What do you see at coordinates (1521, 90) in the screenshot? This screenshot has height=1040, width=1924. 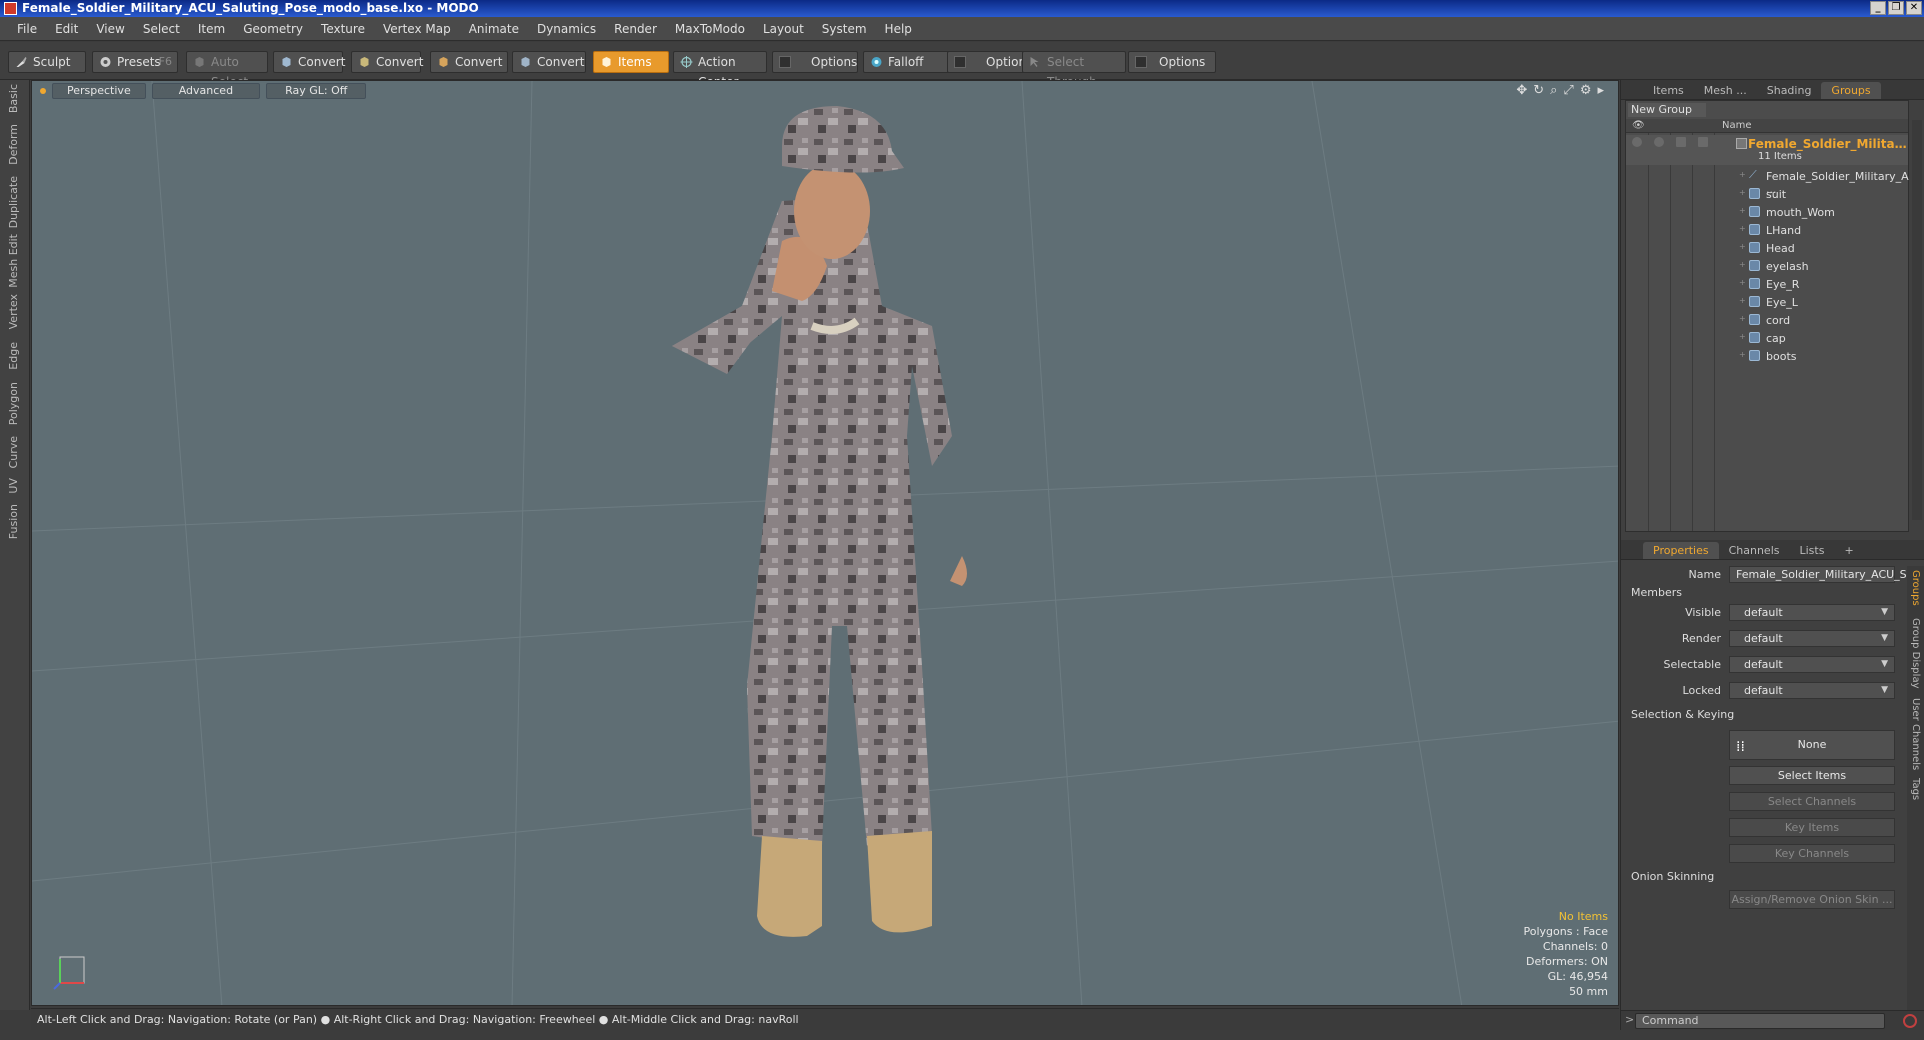 I see `move-icon: ✥` at bounding box center [1521, 90].